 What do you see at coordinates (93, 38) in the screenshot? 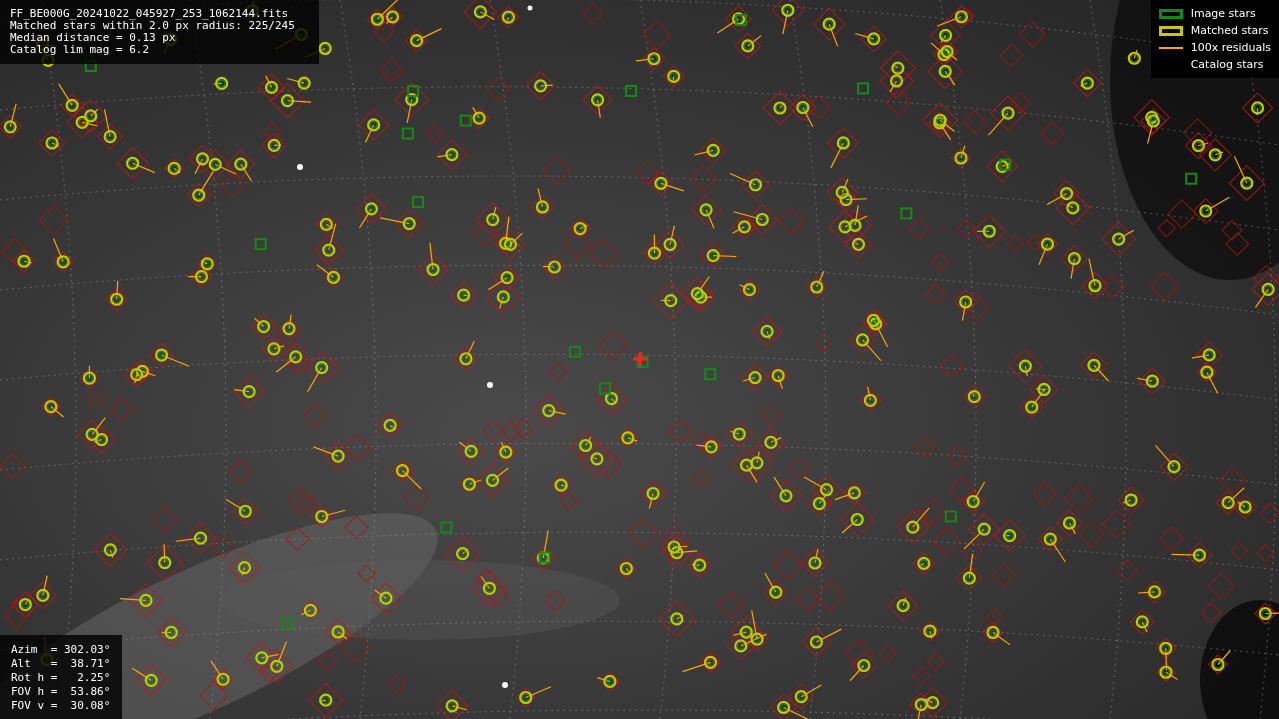
I see `info-line: Median distance = 0.13 px` at bounding box center [93, 38].